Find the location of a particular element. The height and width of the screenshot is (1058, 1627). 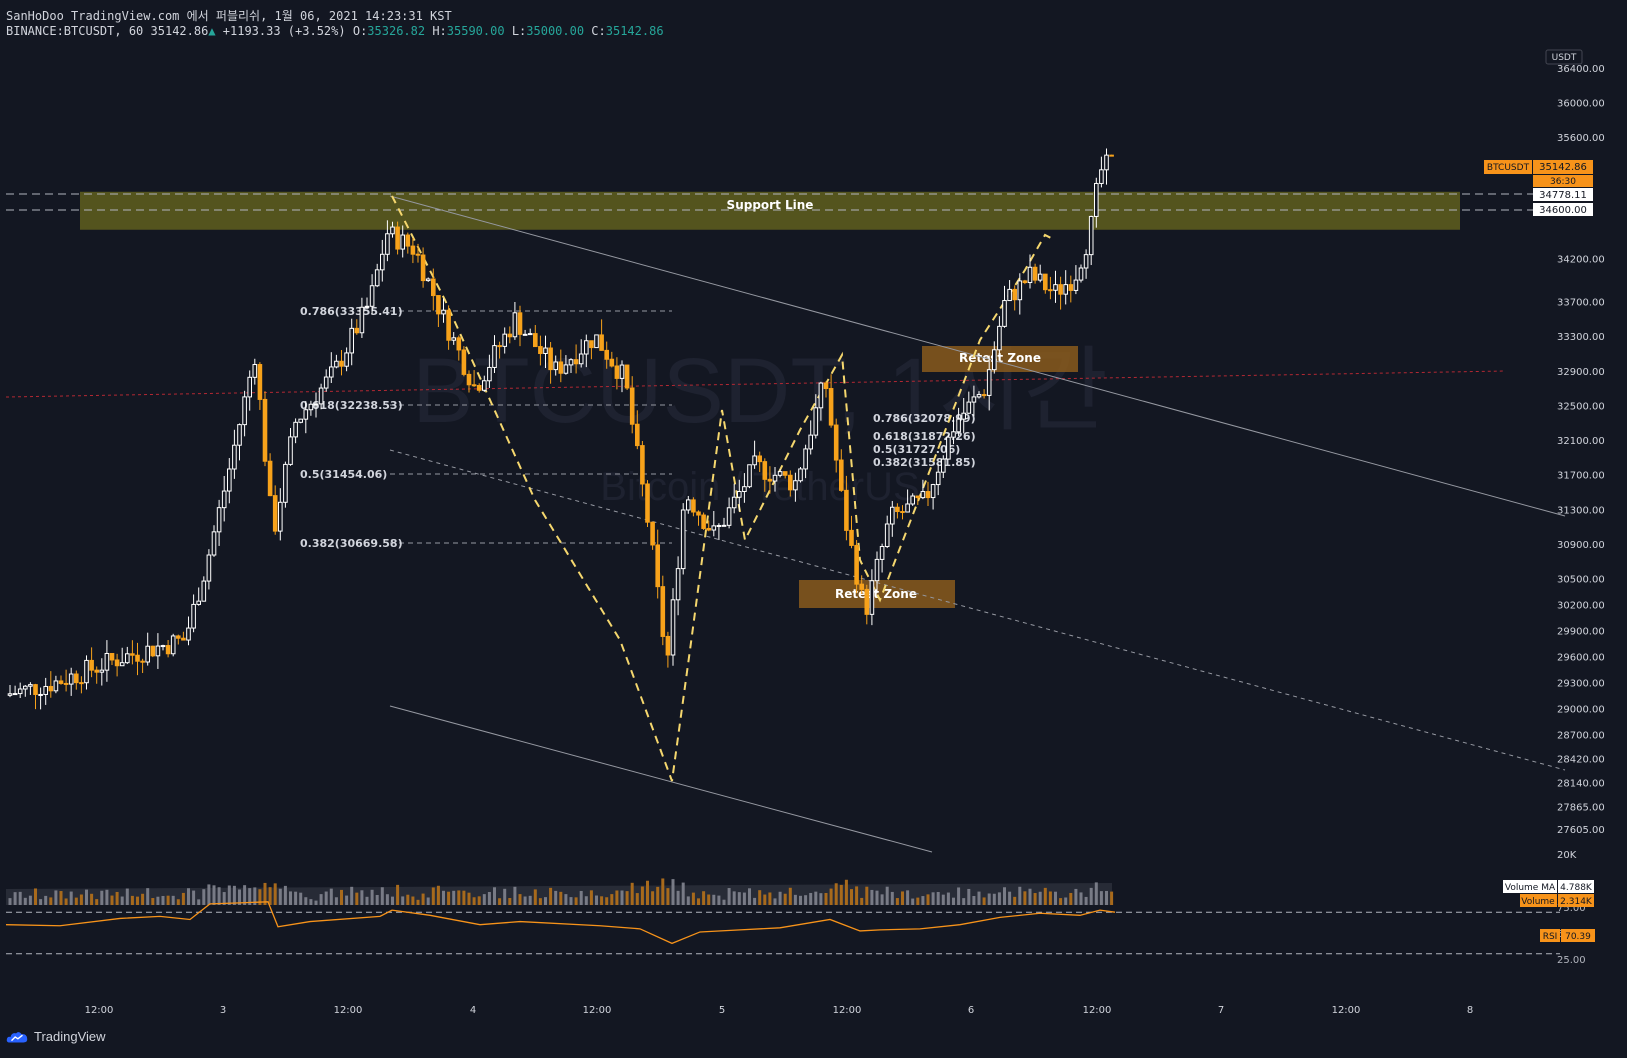

price-tick-6: 33700.00 is located at coordinates (1581, 303).